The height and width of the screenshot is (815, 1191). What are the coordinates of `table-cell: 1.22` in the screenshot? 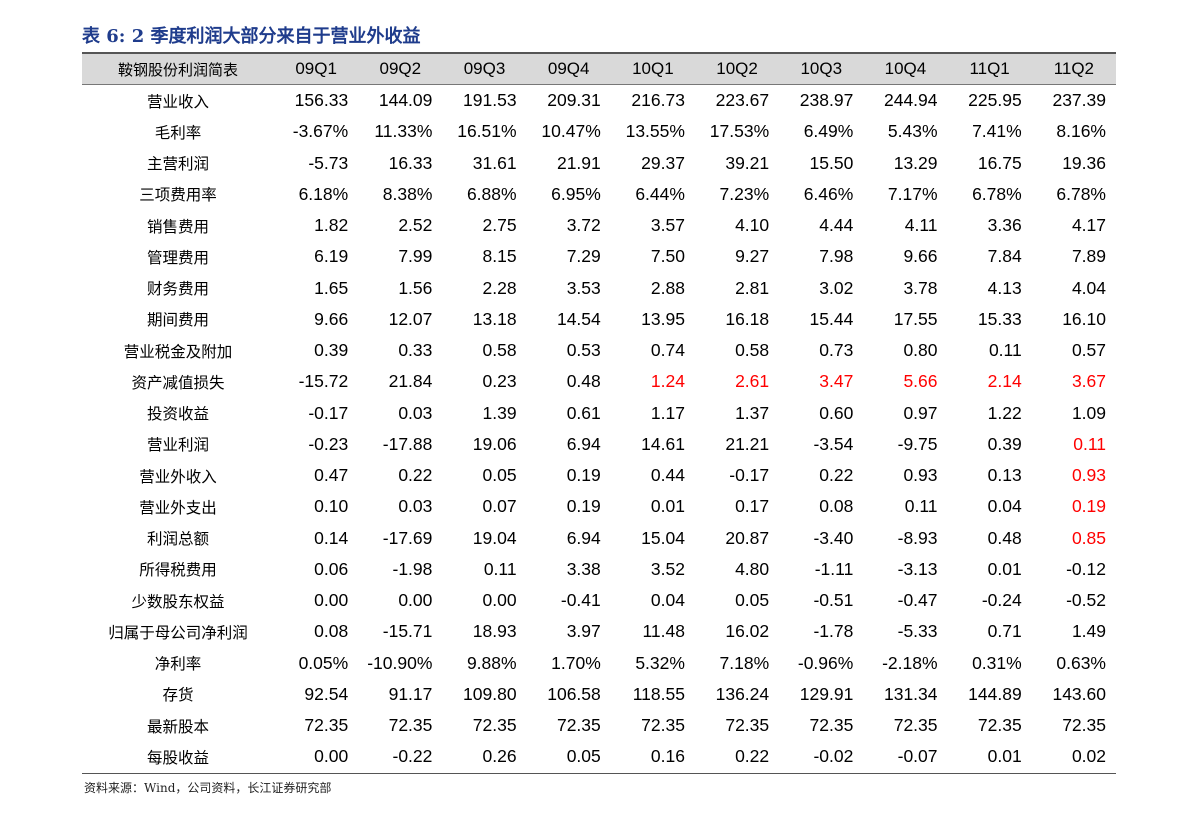 It's located at (1004, 412).